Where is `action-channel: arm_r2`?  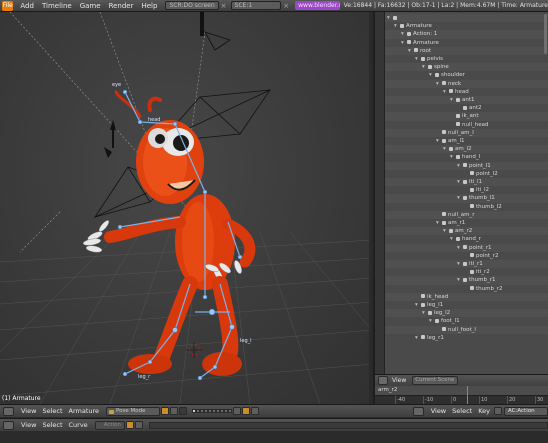 action-channel: arm_r2 is located at coordinates (461, 390).